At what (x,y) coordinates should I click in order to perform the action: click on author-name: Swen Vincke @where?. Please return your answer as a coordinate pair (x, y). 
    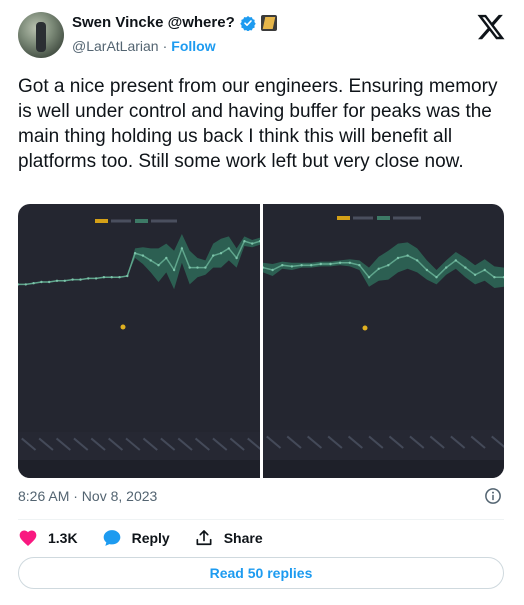
    Looking at the image, I should click on (153, 22).